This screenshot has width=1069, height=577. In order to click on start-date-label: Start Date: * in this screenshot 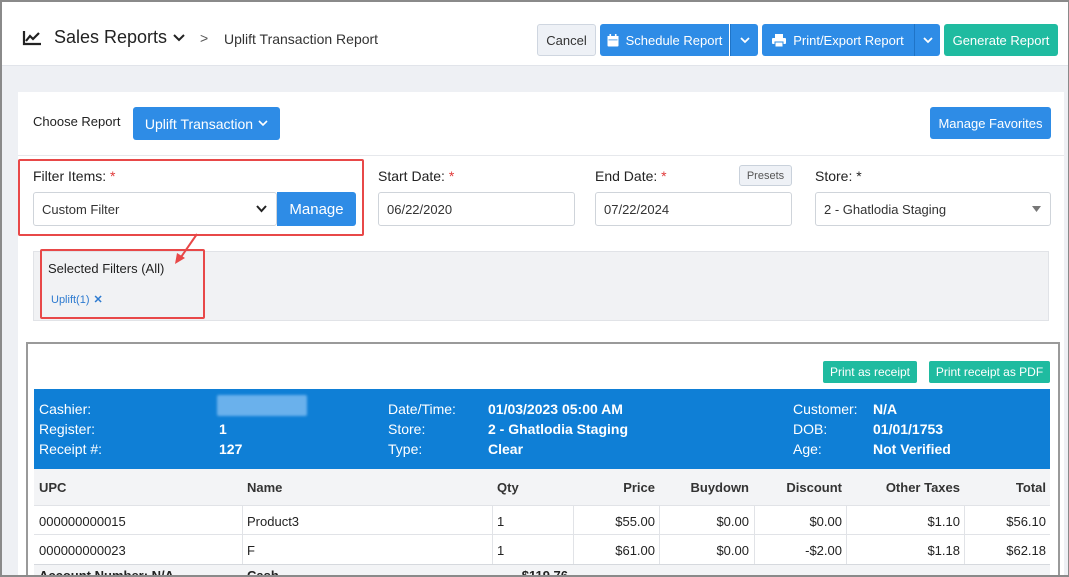, I will do `click(416, 176)`.